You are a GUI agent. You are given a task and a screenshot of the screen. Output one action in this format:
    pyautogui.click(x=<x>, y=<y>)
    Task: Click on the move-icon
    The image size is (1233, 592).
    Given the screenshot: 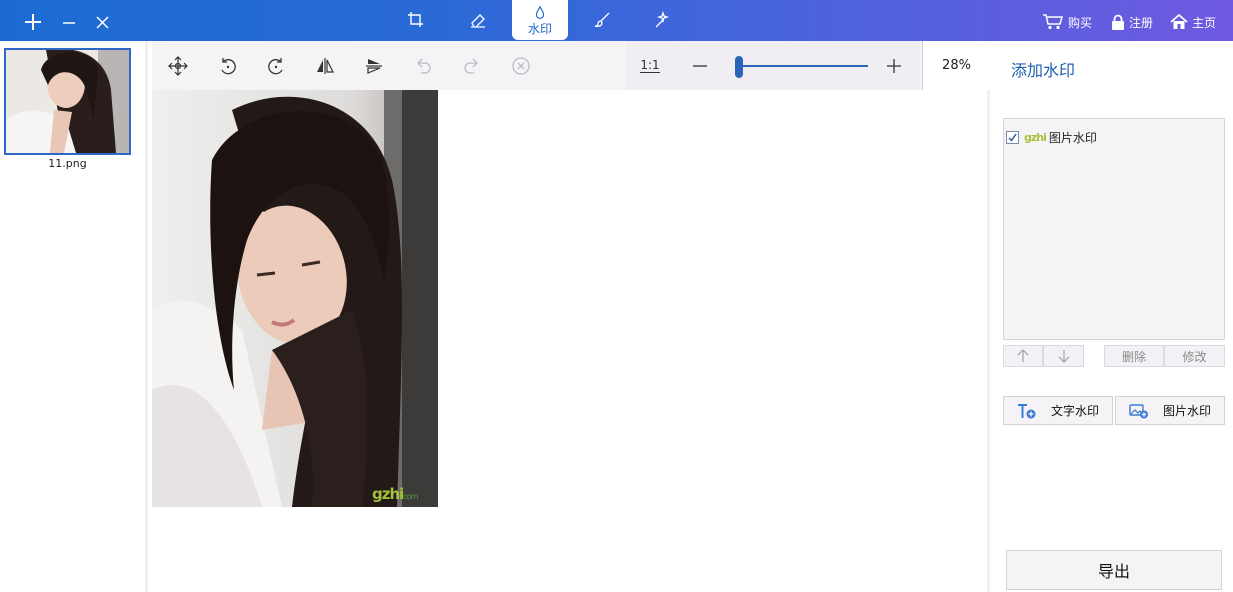 What is the action you would take?
    pyautogui.click(x=178, y=65)
    